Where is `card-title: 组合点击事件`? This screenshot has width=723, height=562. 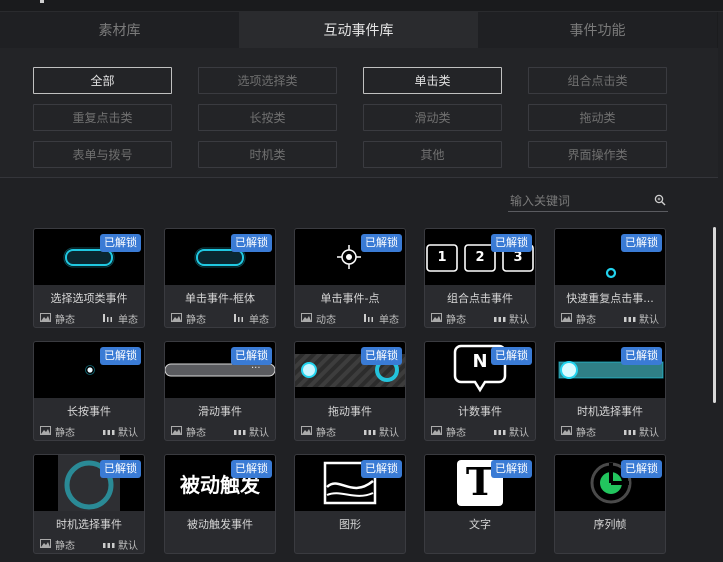 card-title: 组合点击事件 is located at coordinates (480, 298).